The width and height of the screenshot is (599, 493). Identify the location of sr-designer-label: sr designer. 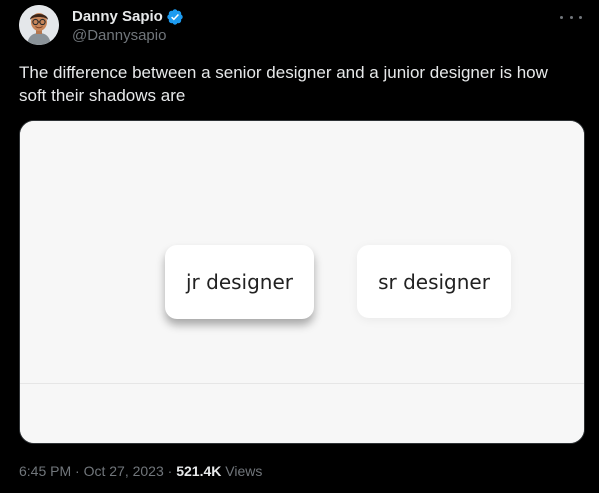
(434, 281).